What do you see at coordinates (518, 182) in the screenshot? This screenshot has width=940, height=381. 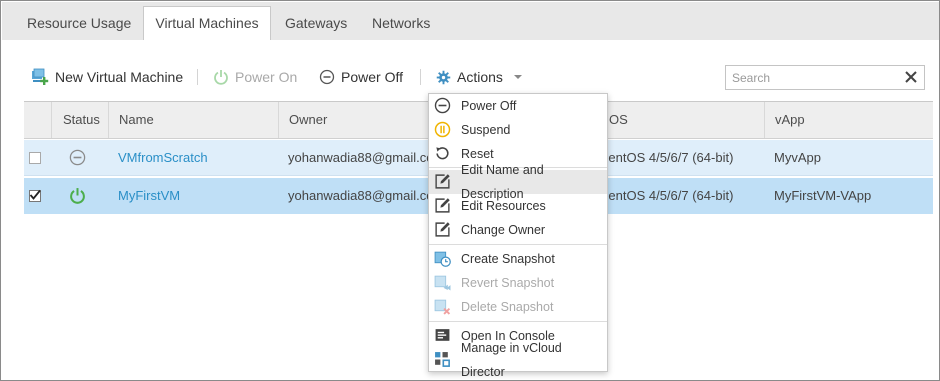 I see `menu-item-edit-name: Edit Name and Description` at bounding box center [518, 182].